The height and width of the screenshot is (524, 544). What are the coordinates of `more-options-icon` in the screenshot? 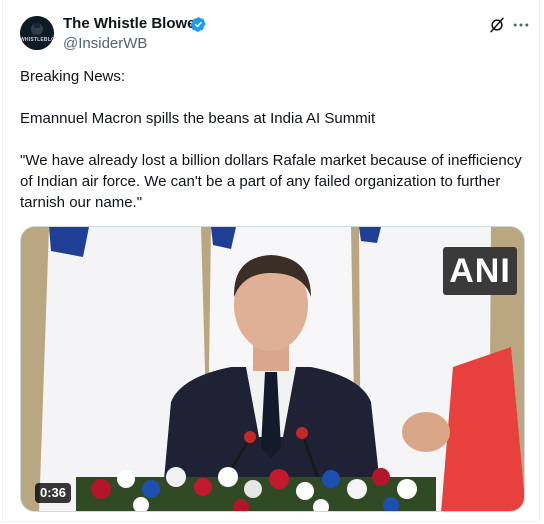 It's located at (521, 25).